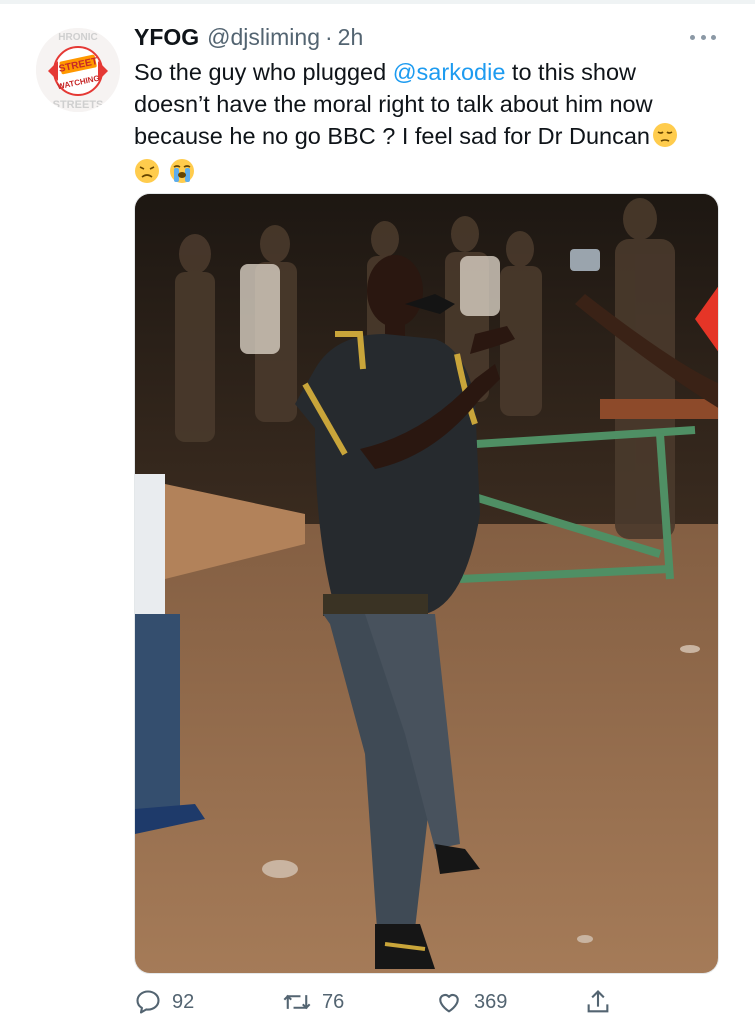 The width and height of the screenshot is (755, 1024). I want to click on timestamp: 2h, so click(351, 37).